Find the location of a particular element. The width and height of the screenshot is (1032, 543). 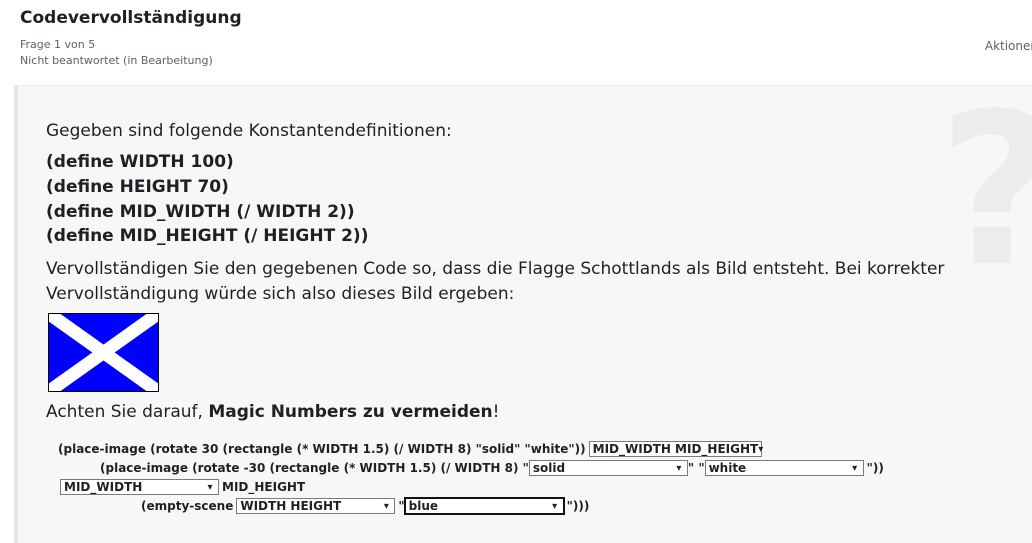

note-prefix: Achten Sie darauf, is located at coordinates (127, 412).